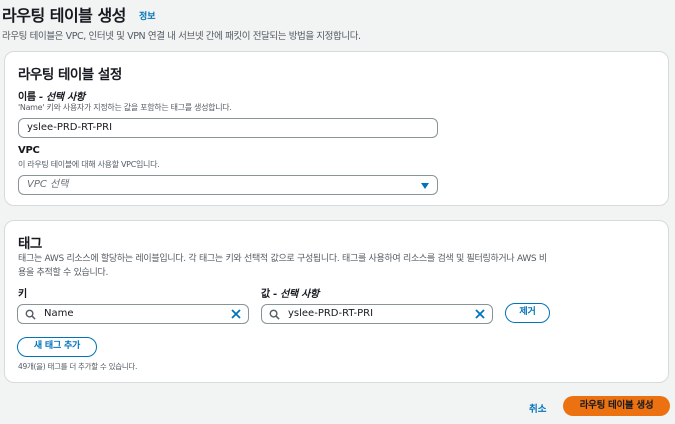 The image size is (675, 424). What do you see at coordinates (78, 366) in the screenshot?
I see `tags-remaining-text: 49개(을) 태그를 더 추가할 수 있습니다.` at bounding box center [78, 366].